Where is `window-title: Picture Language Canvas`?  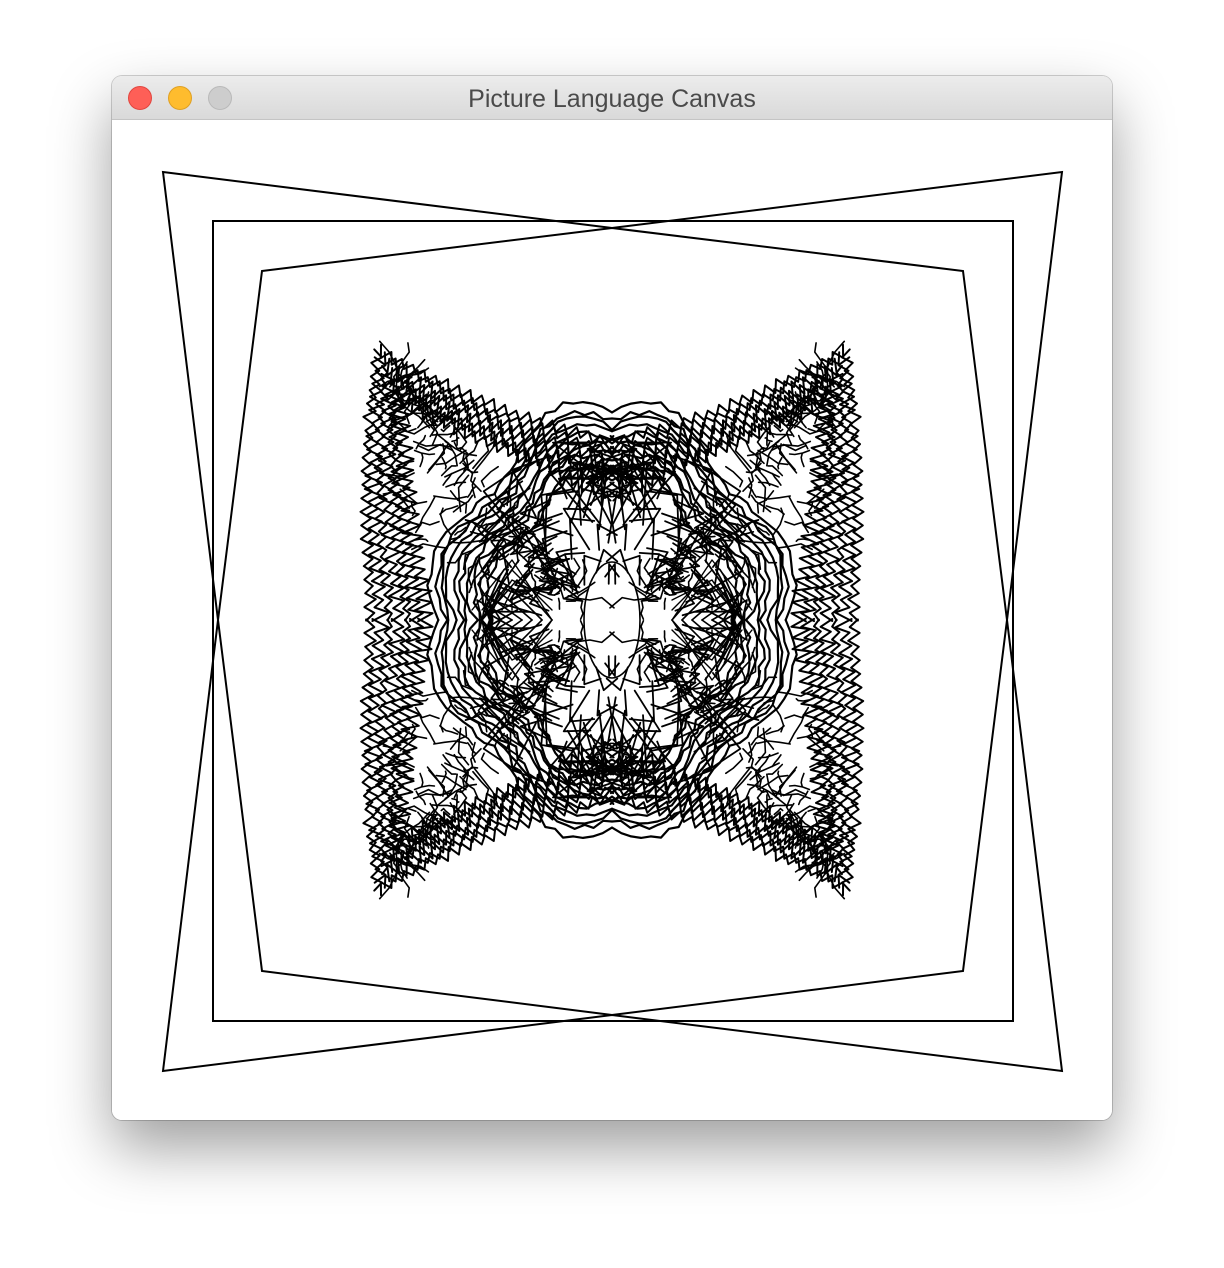
window-title: Picture Language Canvas is located at coordinates (612, 99).